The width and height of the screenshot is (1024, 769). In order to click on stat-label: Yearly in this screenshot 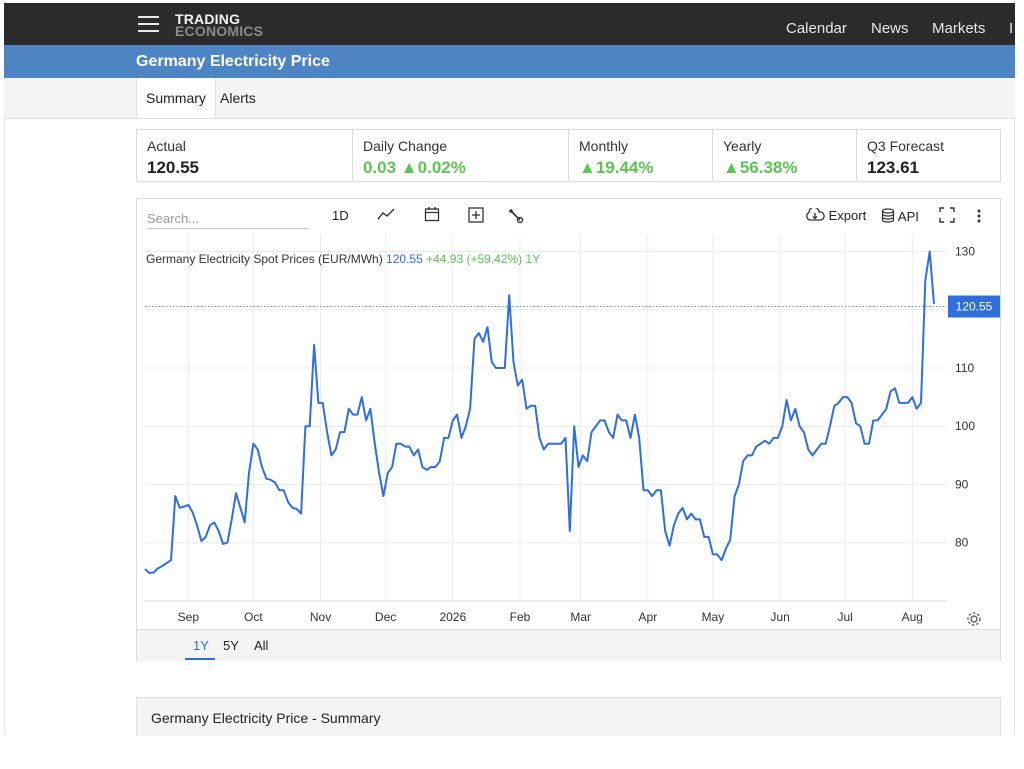, I will do `click(742, 146)`.